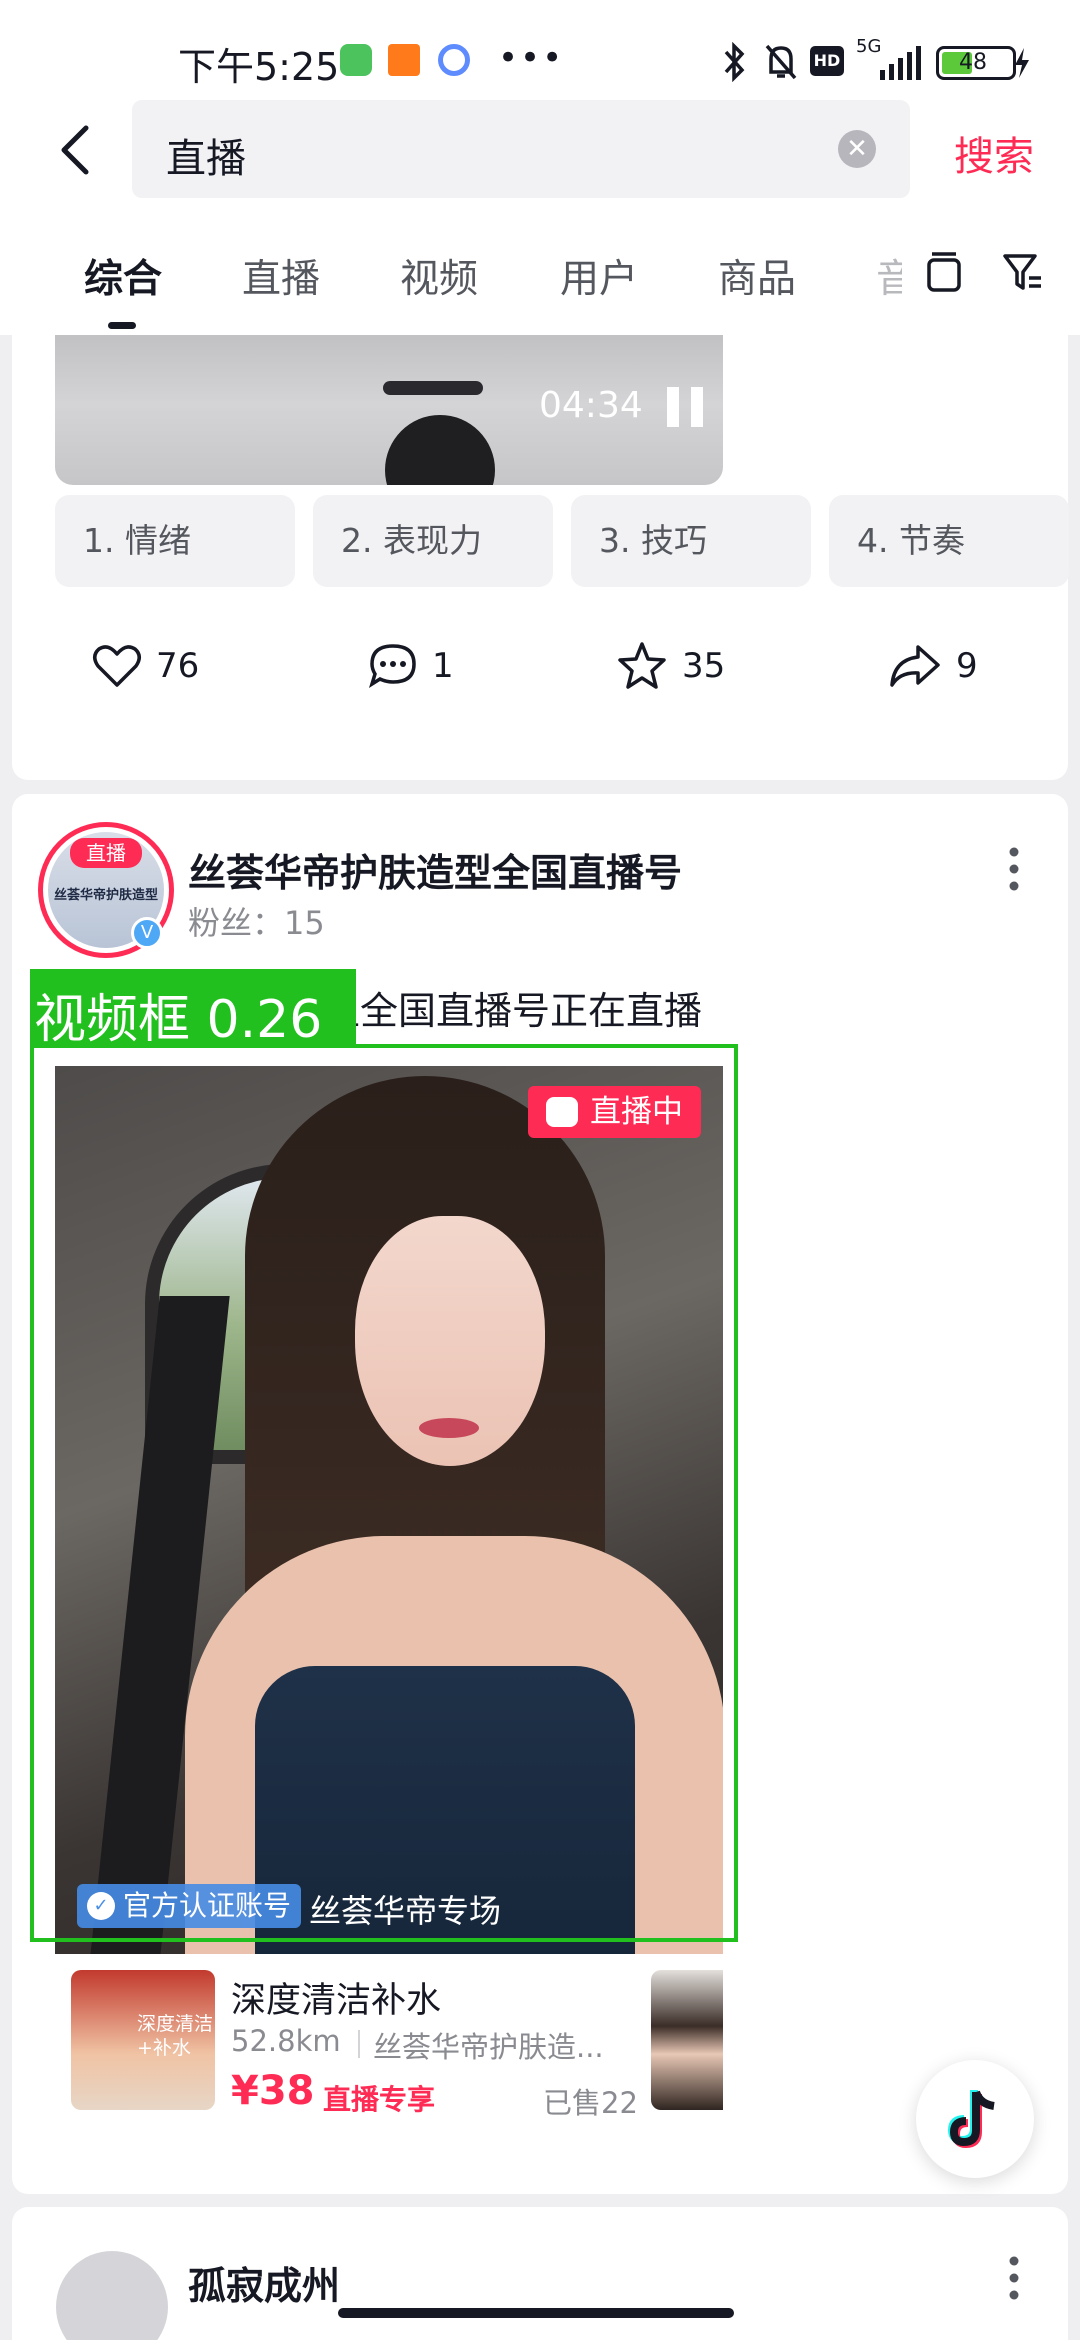  Describe the element at coordinates (281, 276) in the screenshot. I see `tab-live: 直播` at that location.